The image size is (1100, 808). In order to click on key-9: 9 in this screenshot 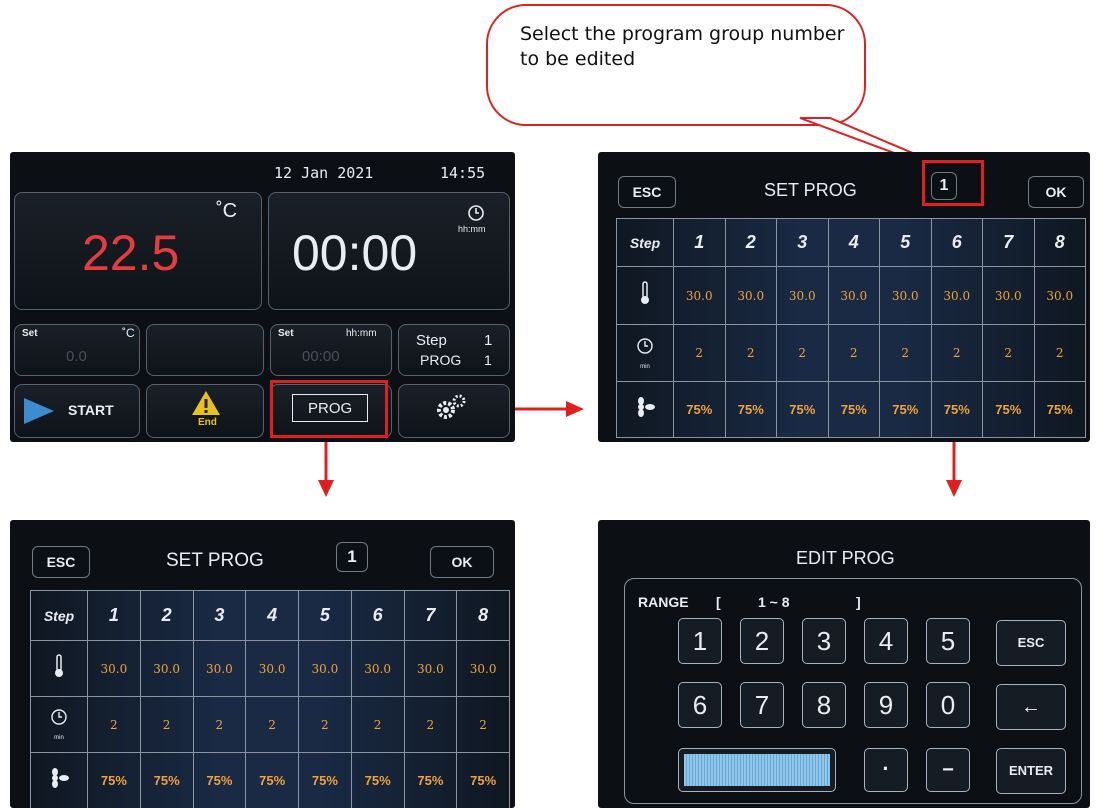, I will do `click(886, 705)`.